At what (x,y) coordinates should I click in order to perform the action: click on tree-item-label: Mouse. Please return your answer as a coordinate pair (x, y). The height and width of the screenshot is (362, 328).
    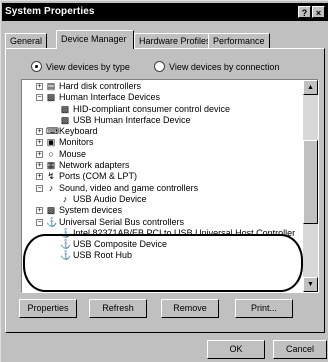
    Looking at the image, I should click on (73, 153).